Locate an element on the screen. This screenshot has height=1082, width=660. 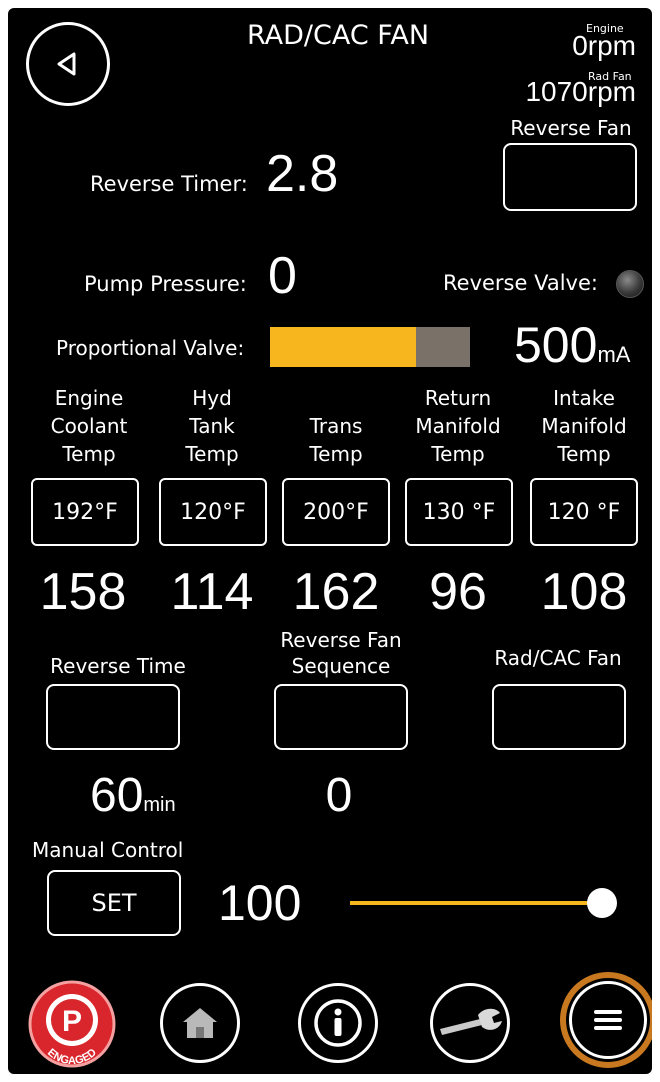
set-button-label: SET is located at coordinates (114, 903).